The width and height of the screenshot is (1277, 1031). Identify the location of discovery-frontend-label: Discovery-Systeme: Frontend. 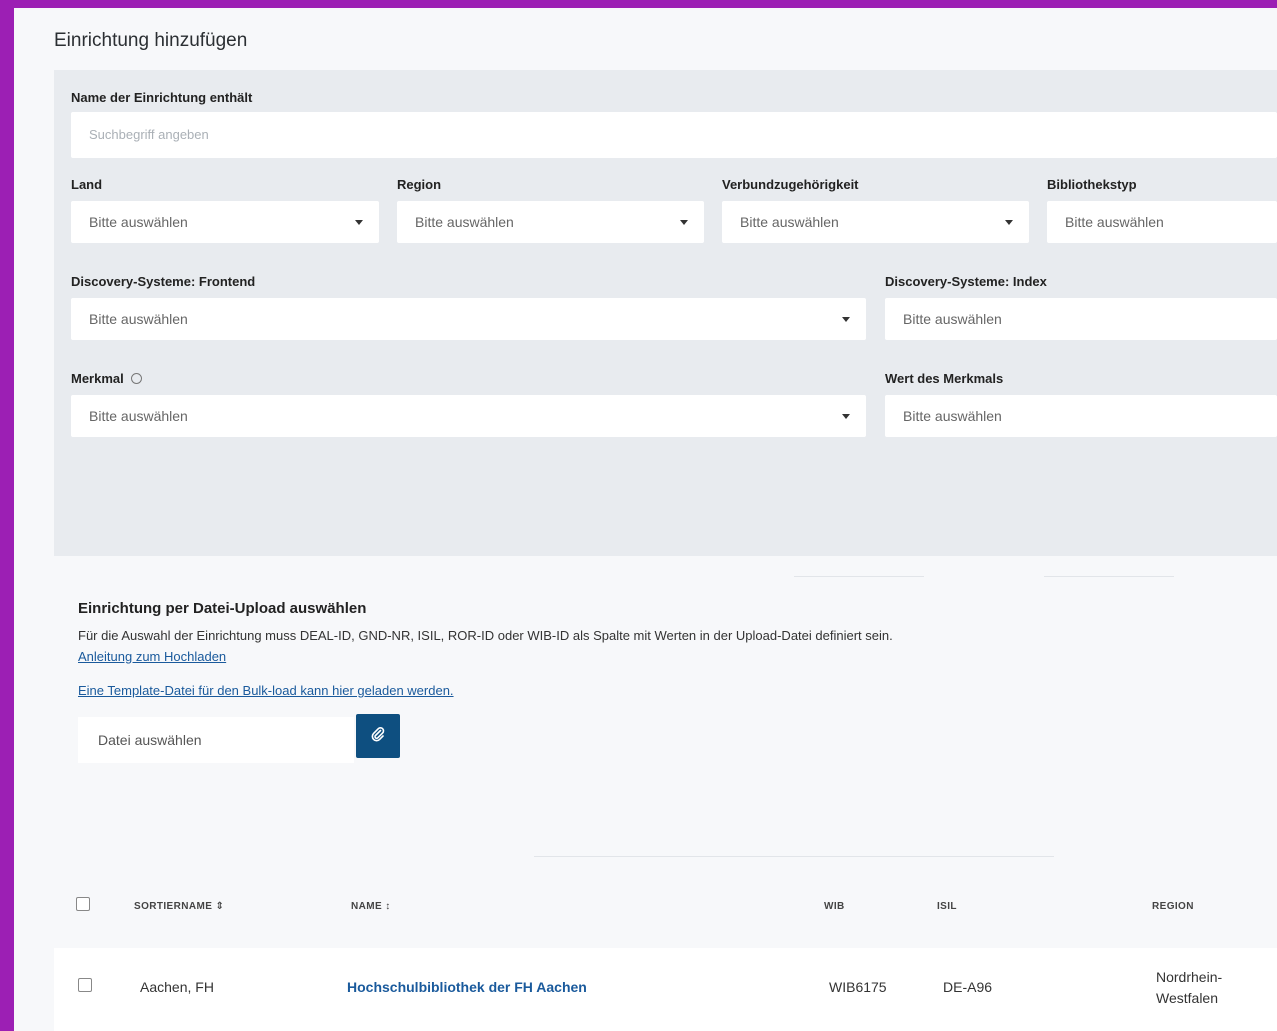
(163, 281).